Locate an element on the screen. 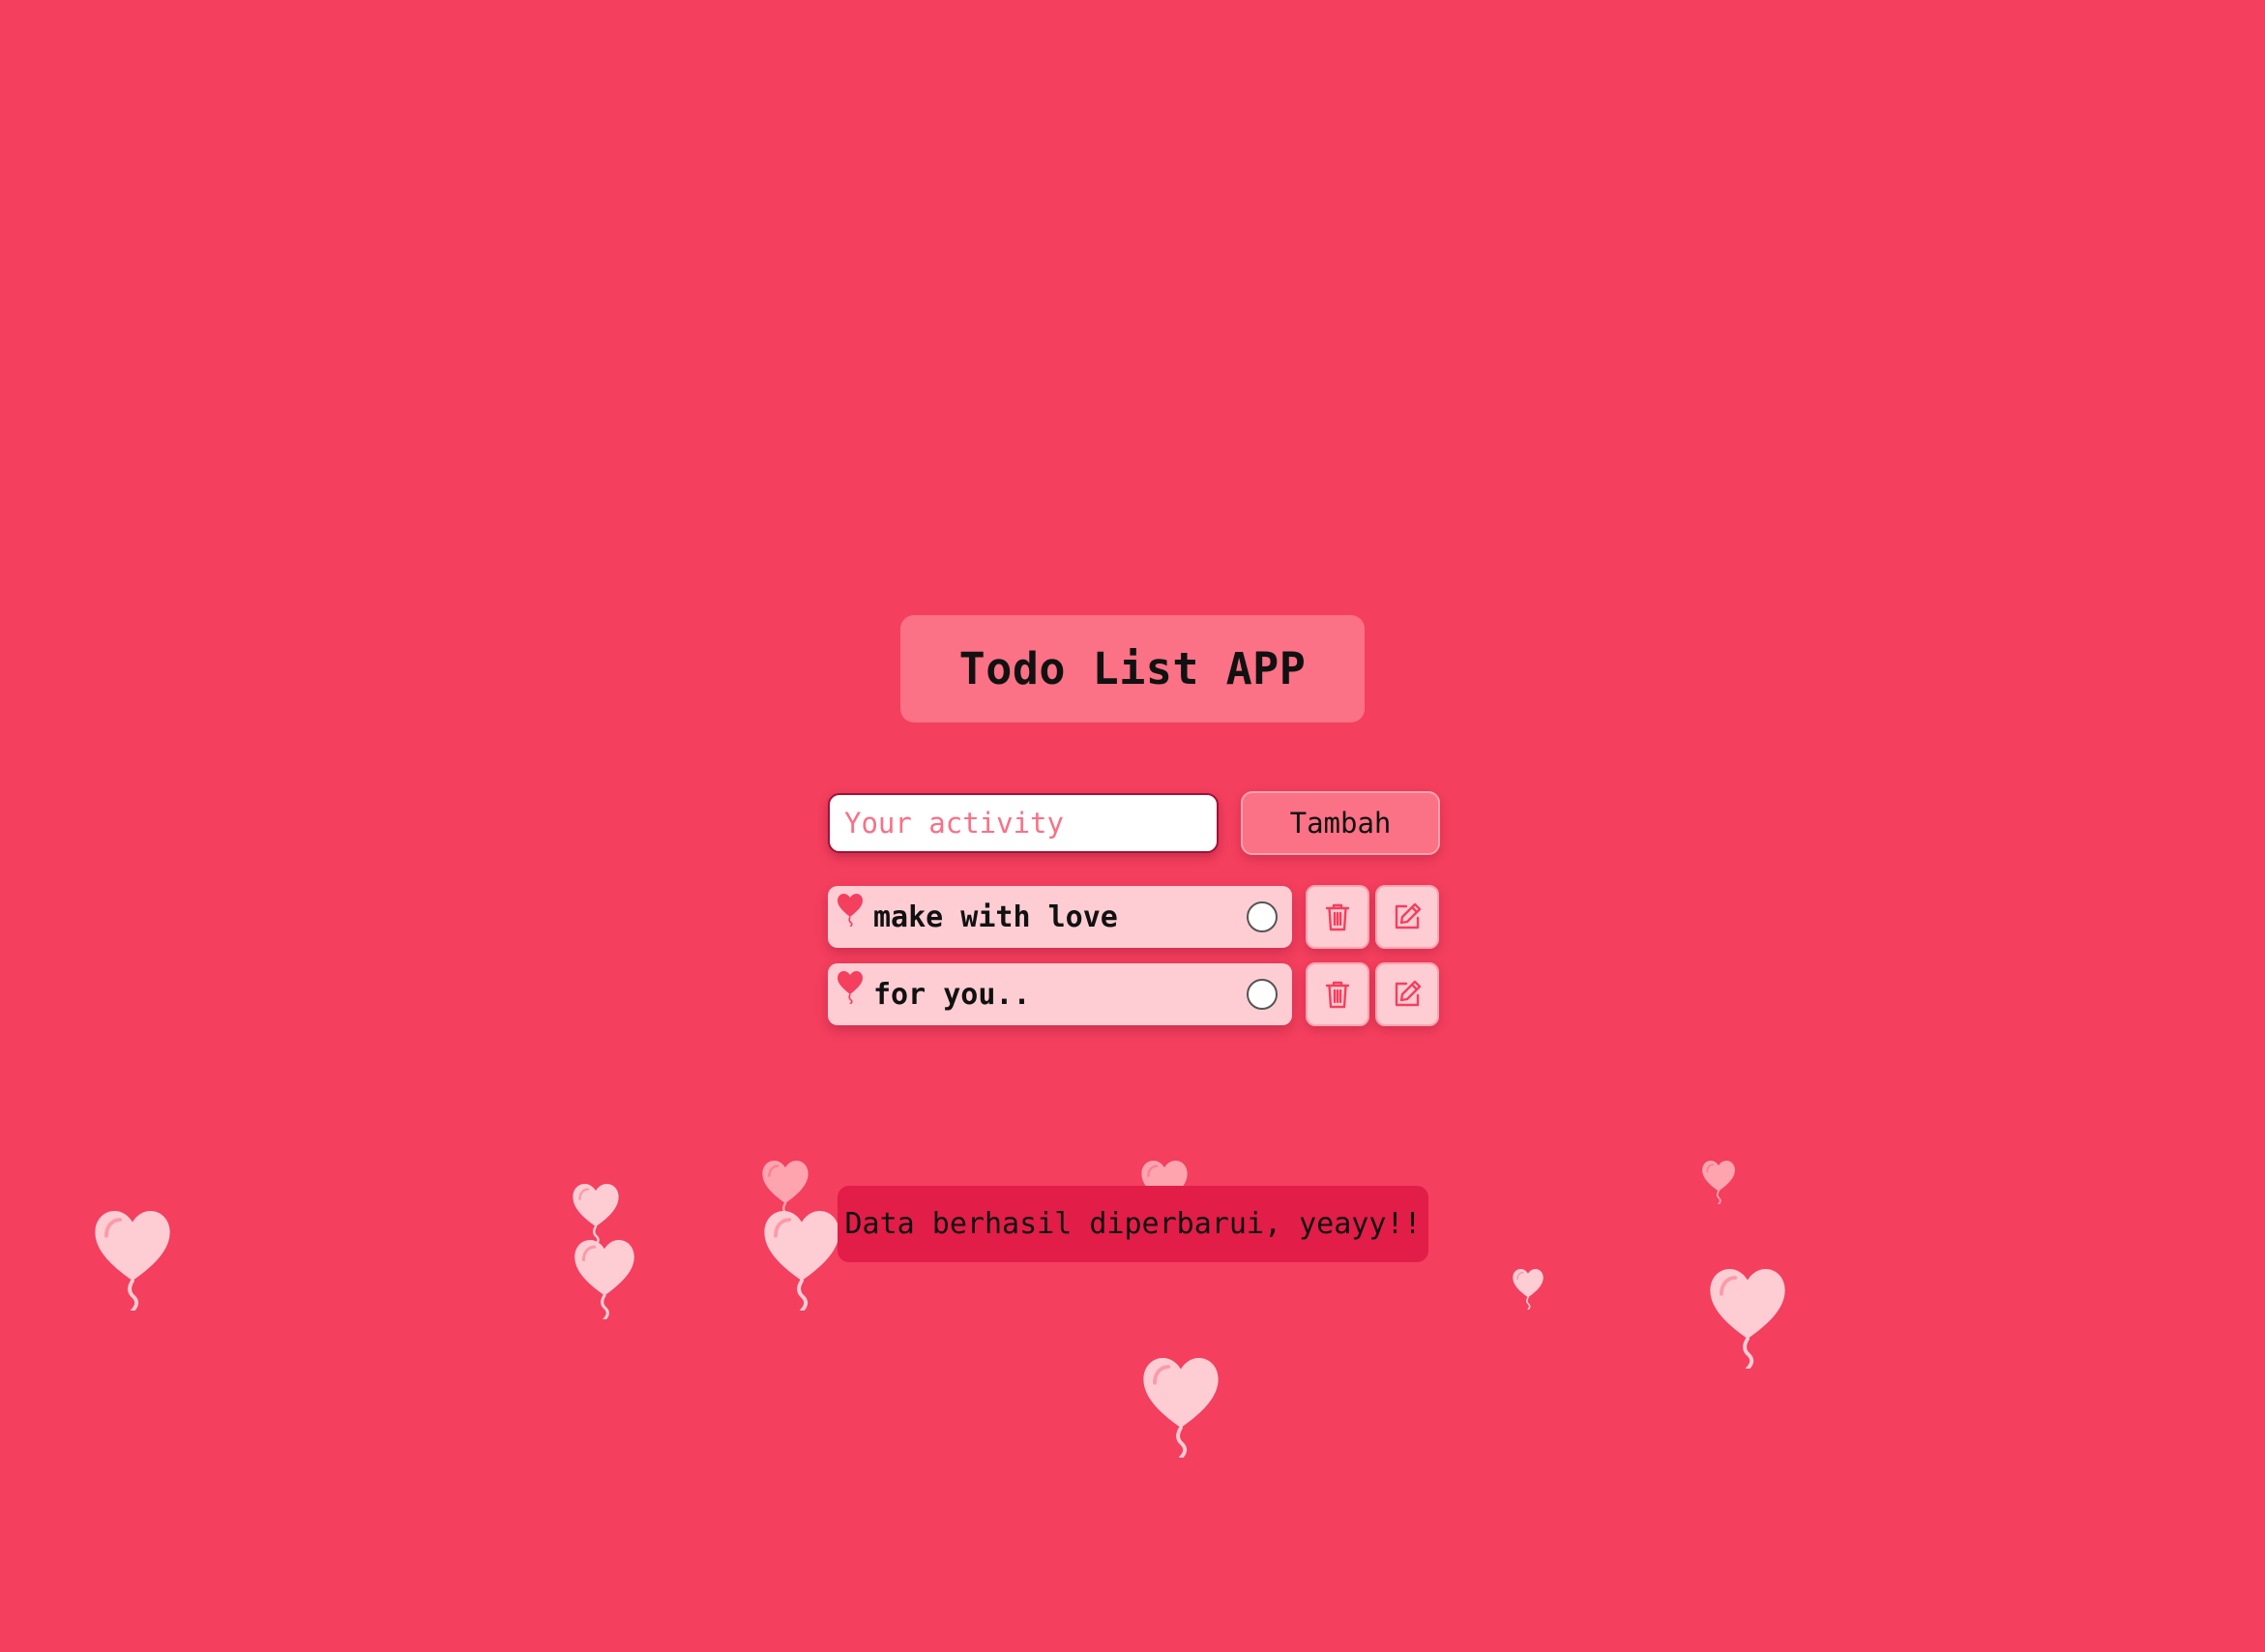 The width and height of the screenshot is (2265, 1652). todo-item: make with love is located at coordinates (1060, 917).